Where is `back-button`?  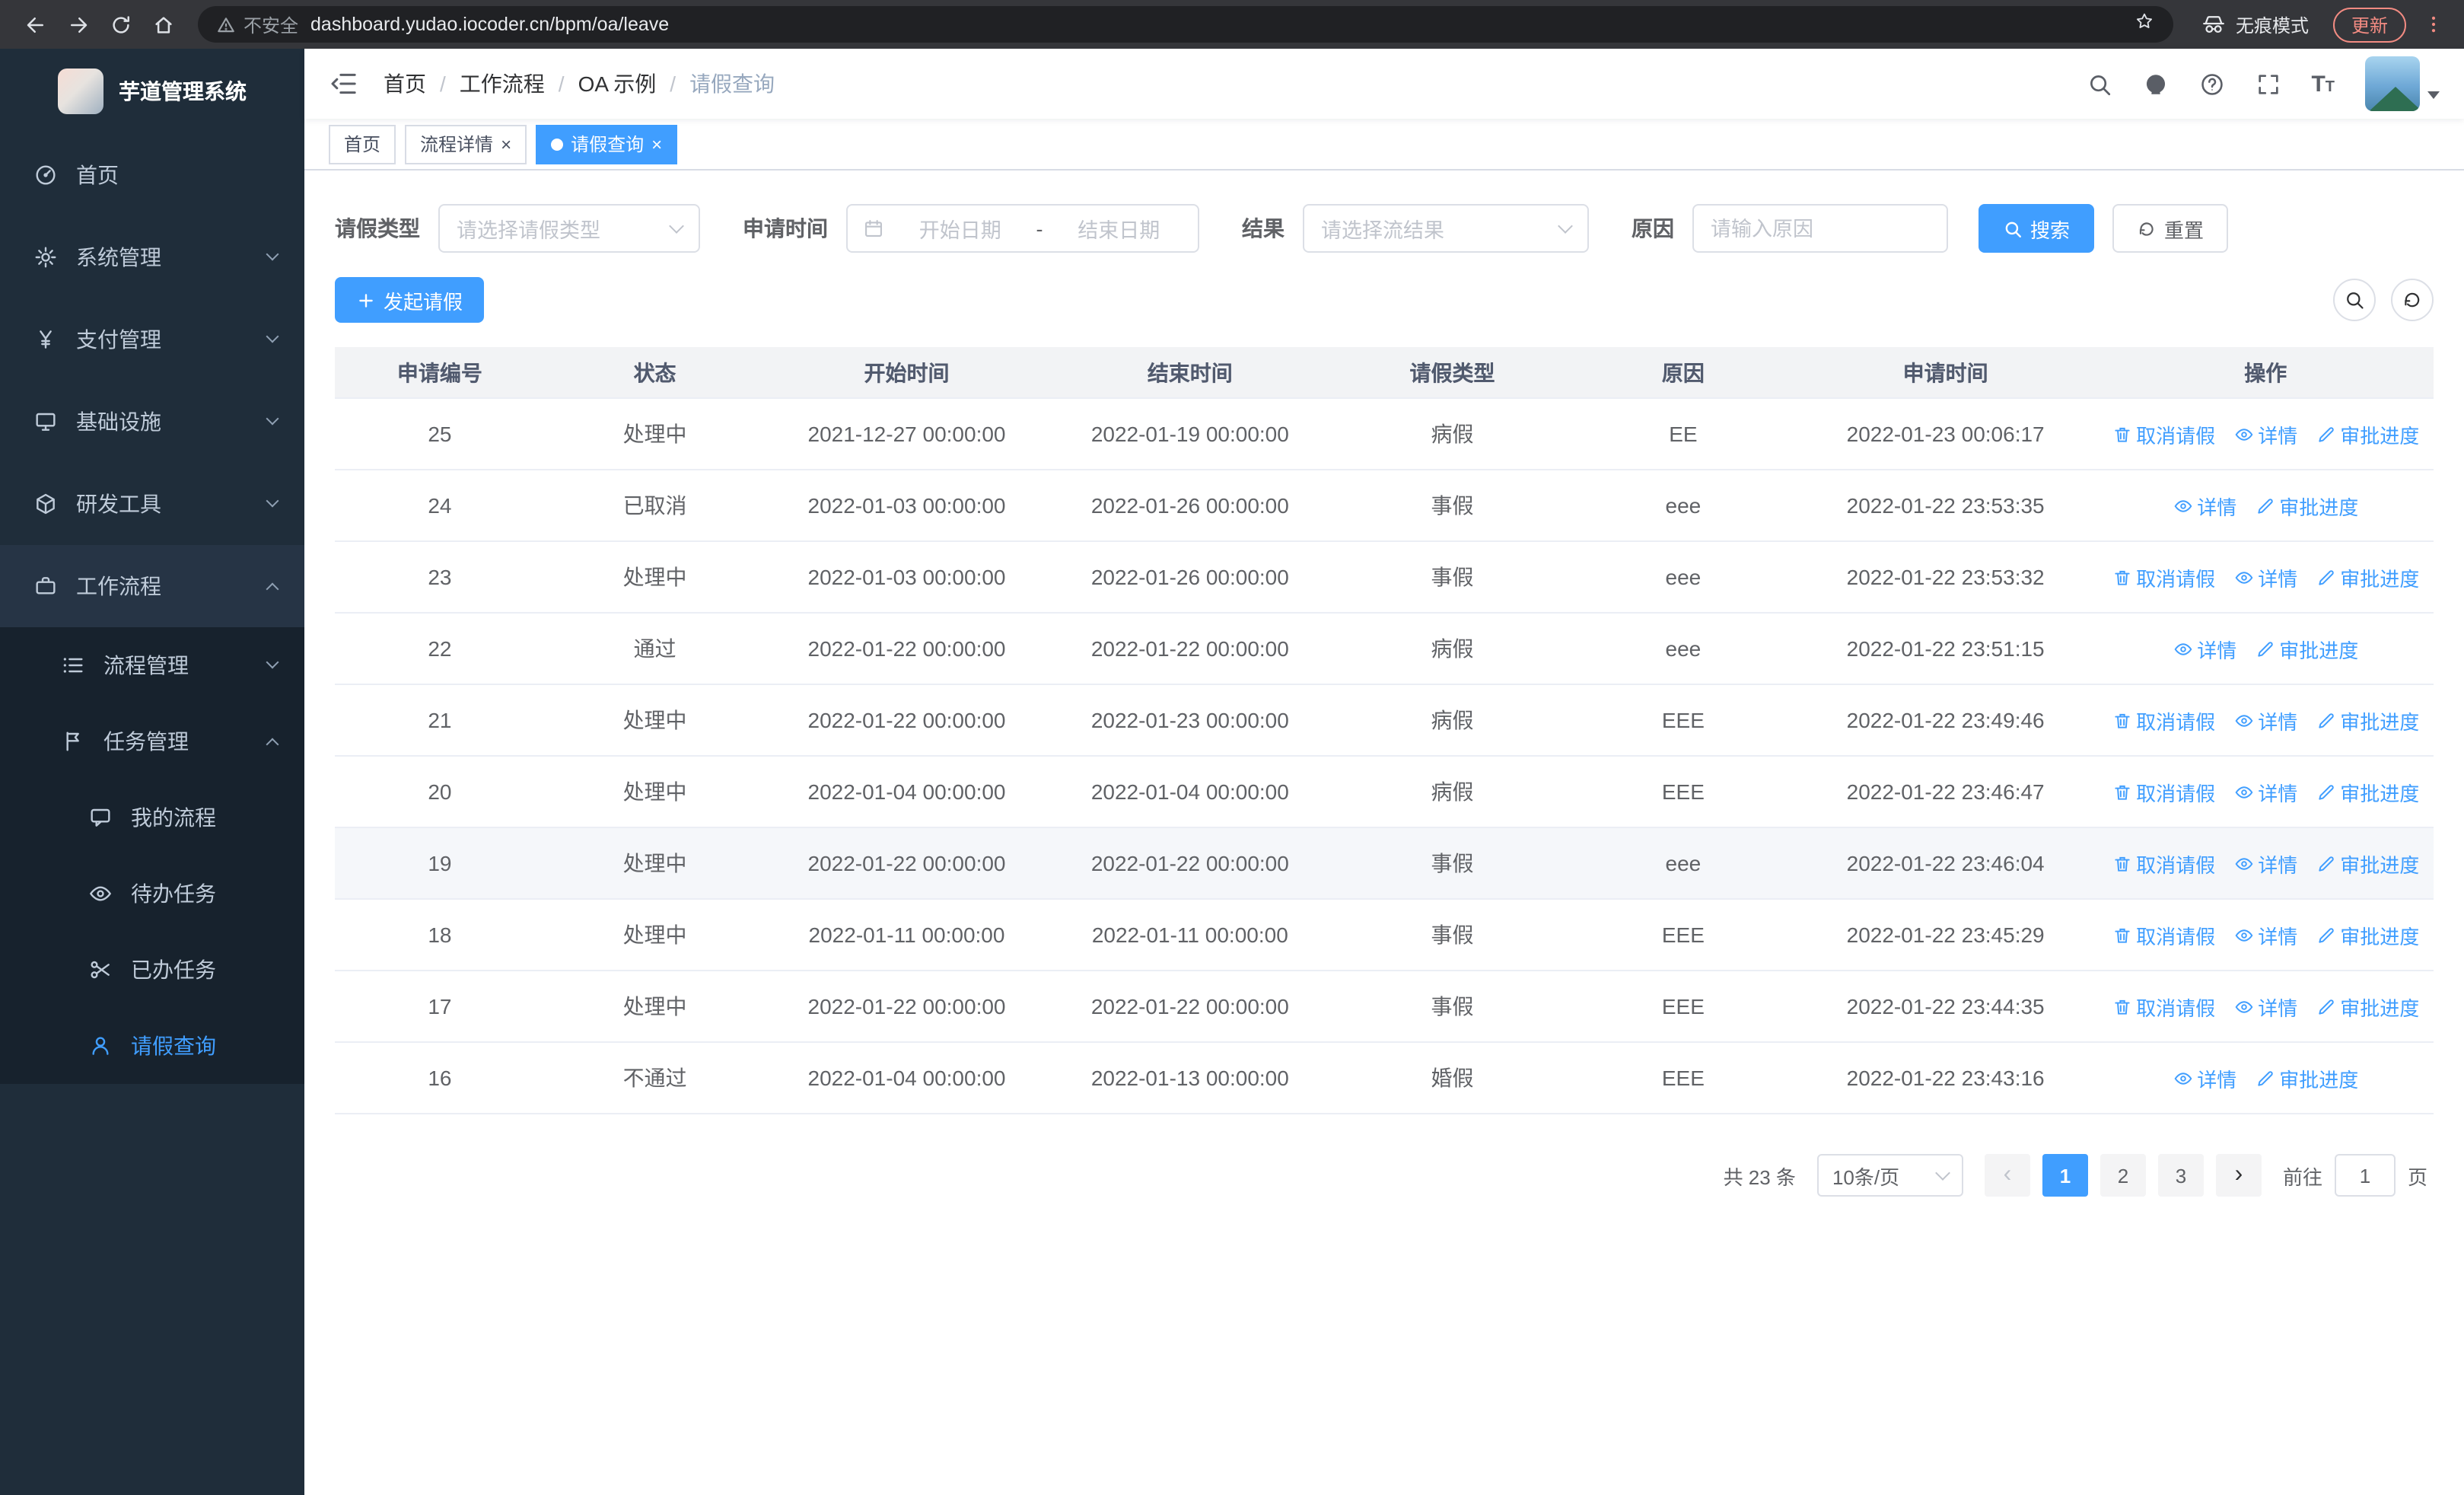
back-button is located at coordinates (35, 25).